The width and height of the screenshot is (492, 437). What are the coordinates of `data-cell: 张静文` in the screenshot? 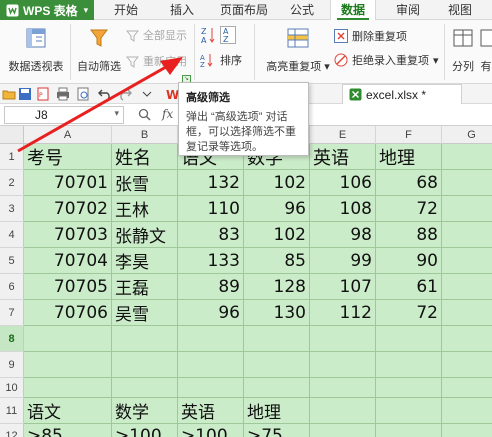 It's located at (145, 235).